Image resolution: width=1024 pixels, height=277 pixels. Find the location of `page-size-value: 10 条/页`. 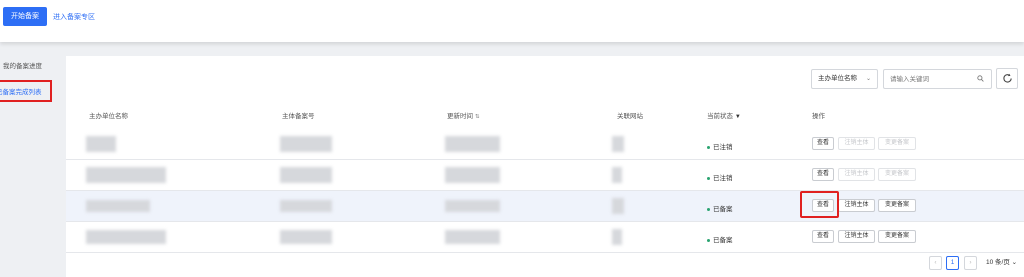

page-size-value: 10 条/页 is located at coordinates (998, 262).